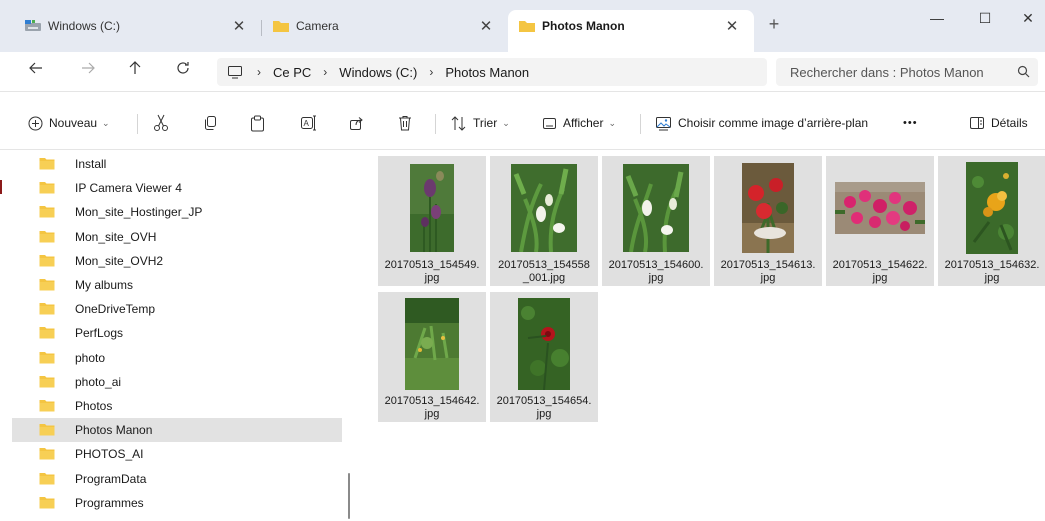 This screenshot has width=1045, height=521. Describe the element at coordinates (177, 285) in the screenshot. I see `sidebar-item-my-albums: My albums` at that location.